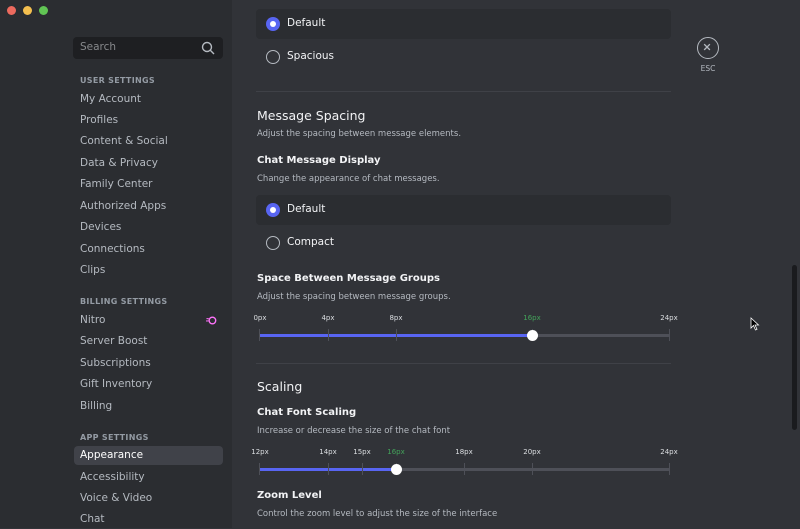 This screenshot has width=800, height=529. I want to click on slider-tick-label: 20px, so click(532, 452).